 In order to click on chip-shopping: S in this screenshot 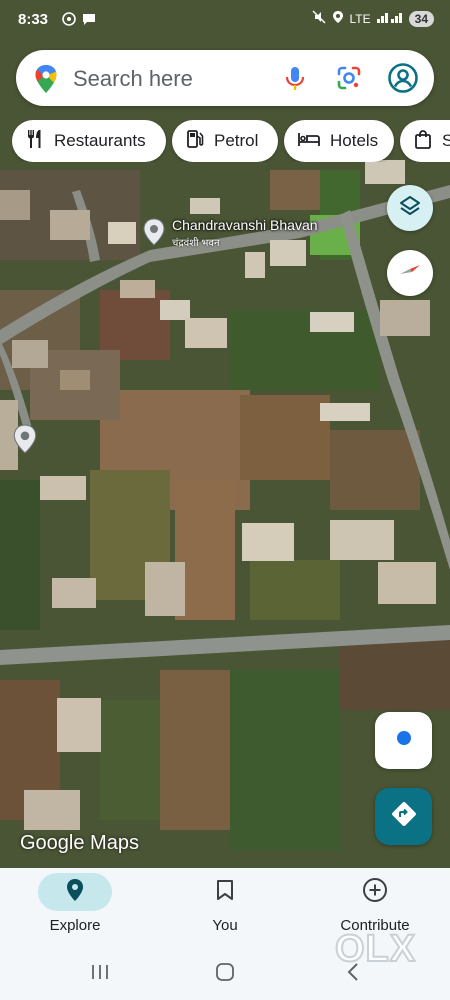, I will do `click(425, 141)`.